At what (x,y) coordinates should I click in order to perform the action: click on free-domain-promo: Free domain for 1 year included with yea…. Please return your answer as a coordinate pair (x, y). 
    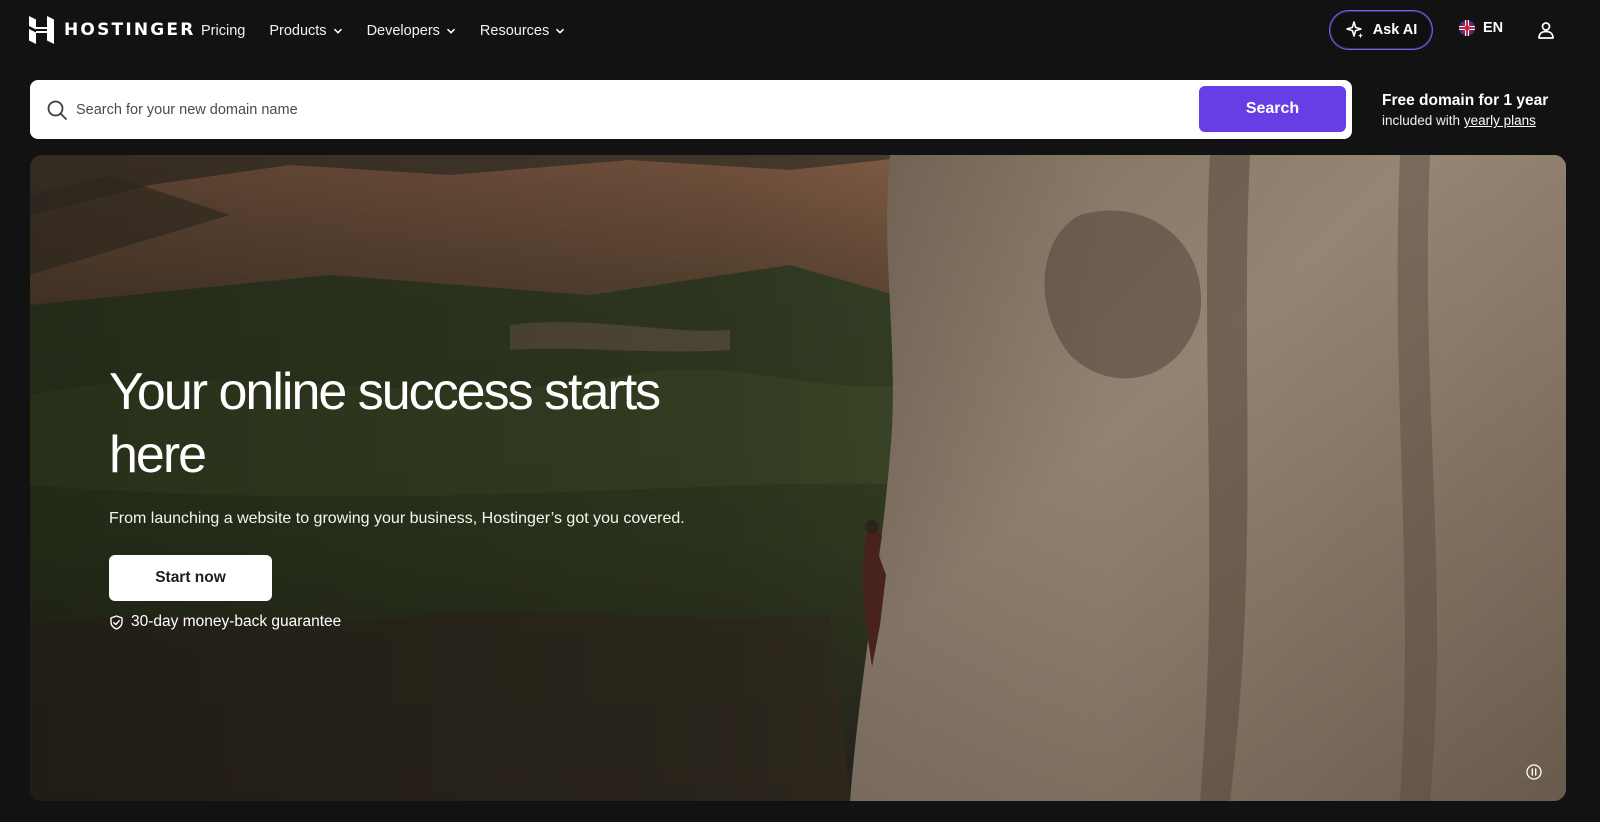
    Looking at the image, I should click on (1482, 111).